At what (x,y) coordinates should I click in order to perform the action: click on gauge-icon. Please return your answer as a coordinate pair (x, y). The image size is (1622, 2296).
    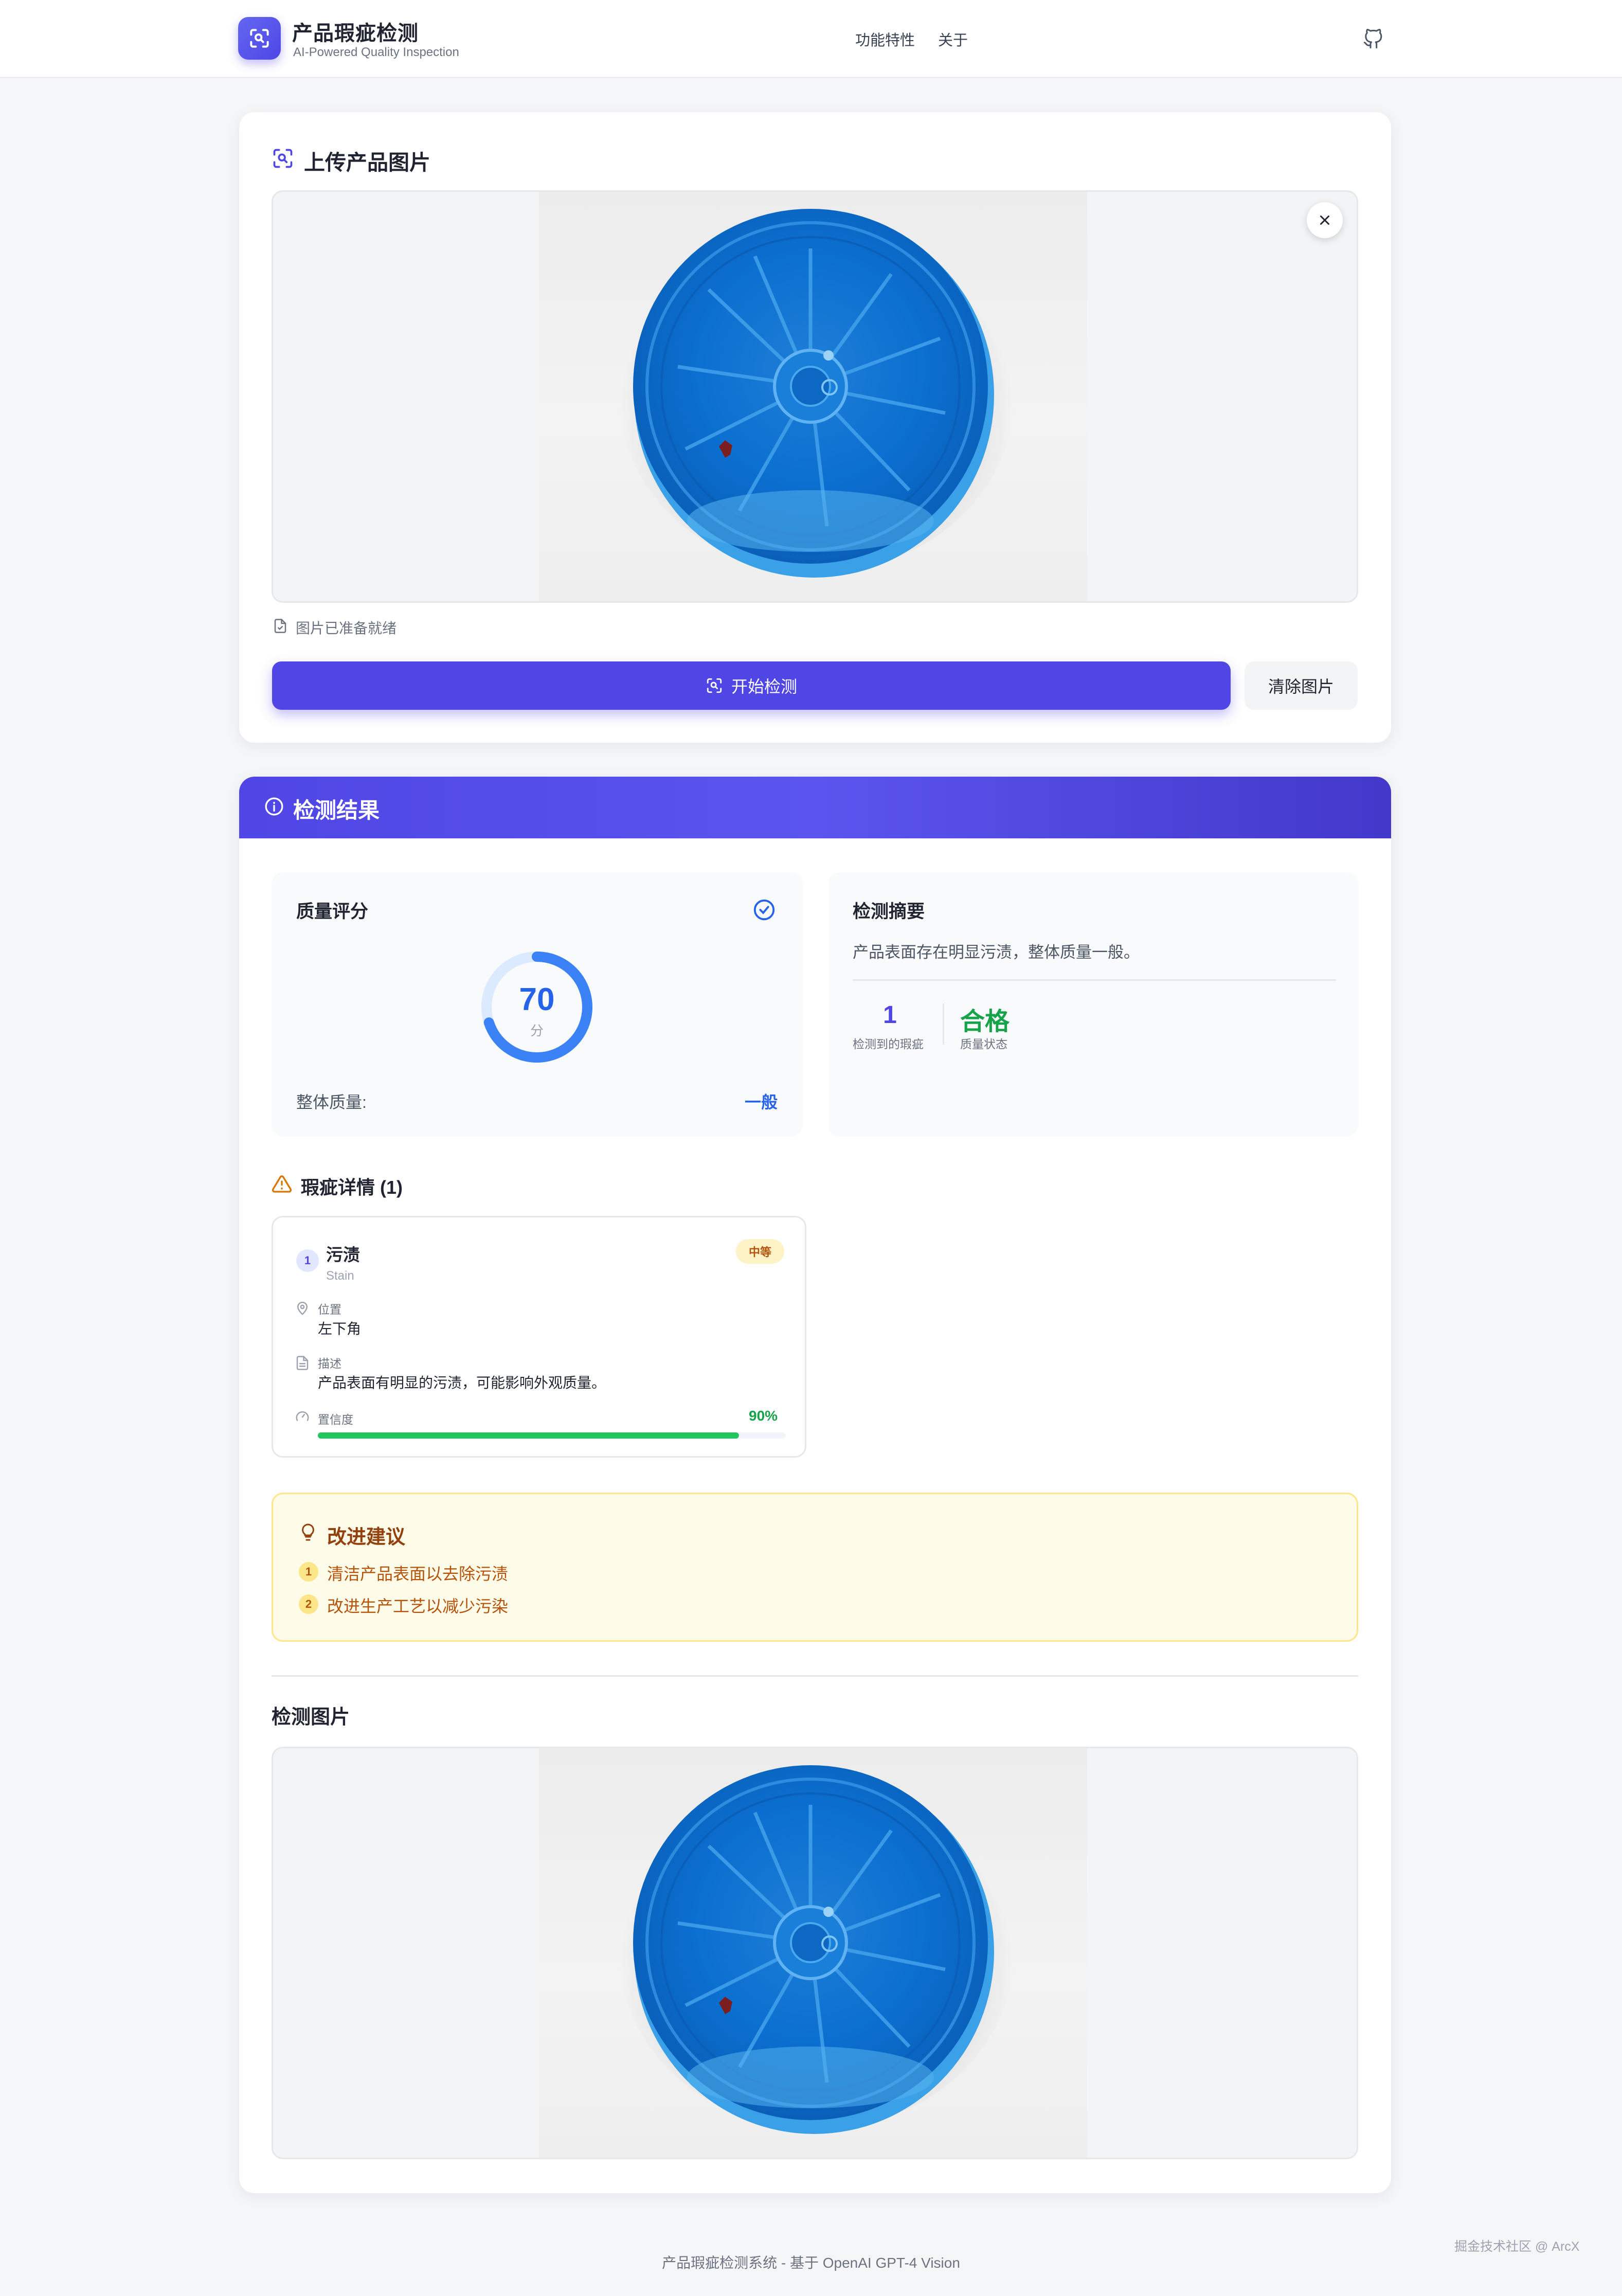
    Looking at the image, I should click on (303, 1416).